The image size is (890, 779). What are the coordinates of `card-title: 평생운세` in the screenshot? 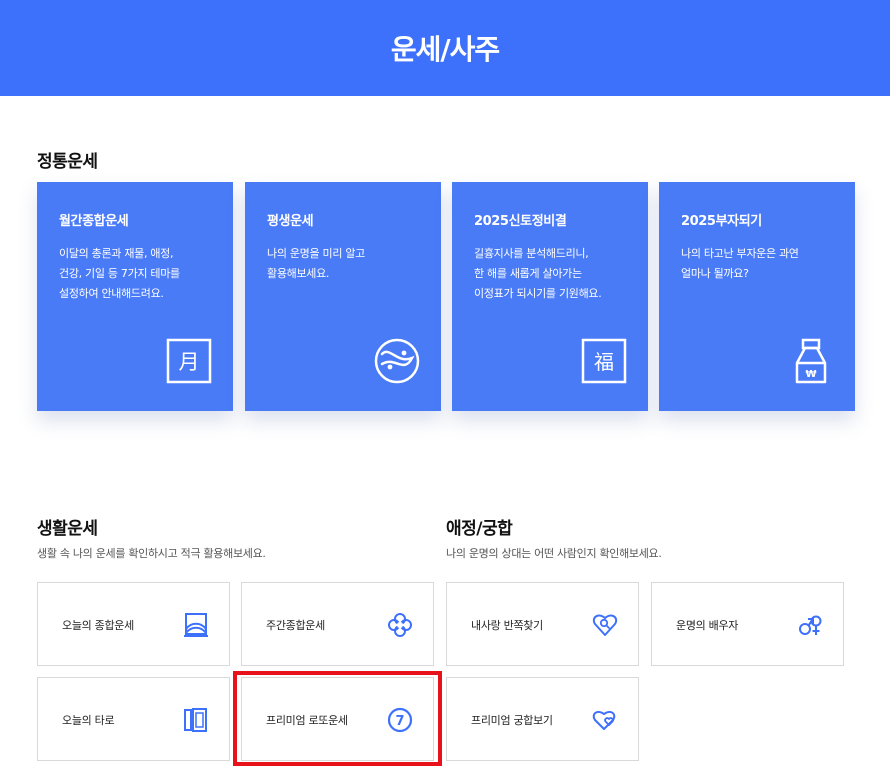 It's located at (290, 221).